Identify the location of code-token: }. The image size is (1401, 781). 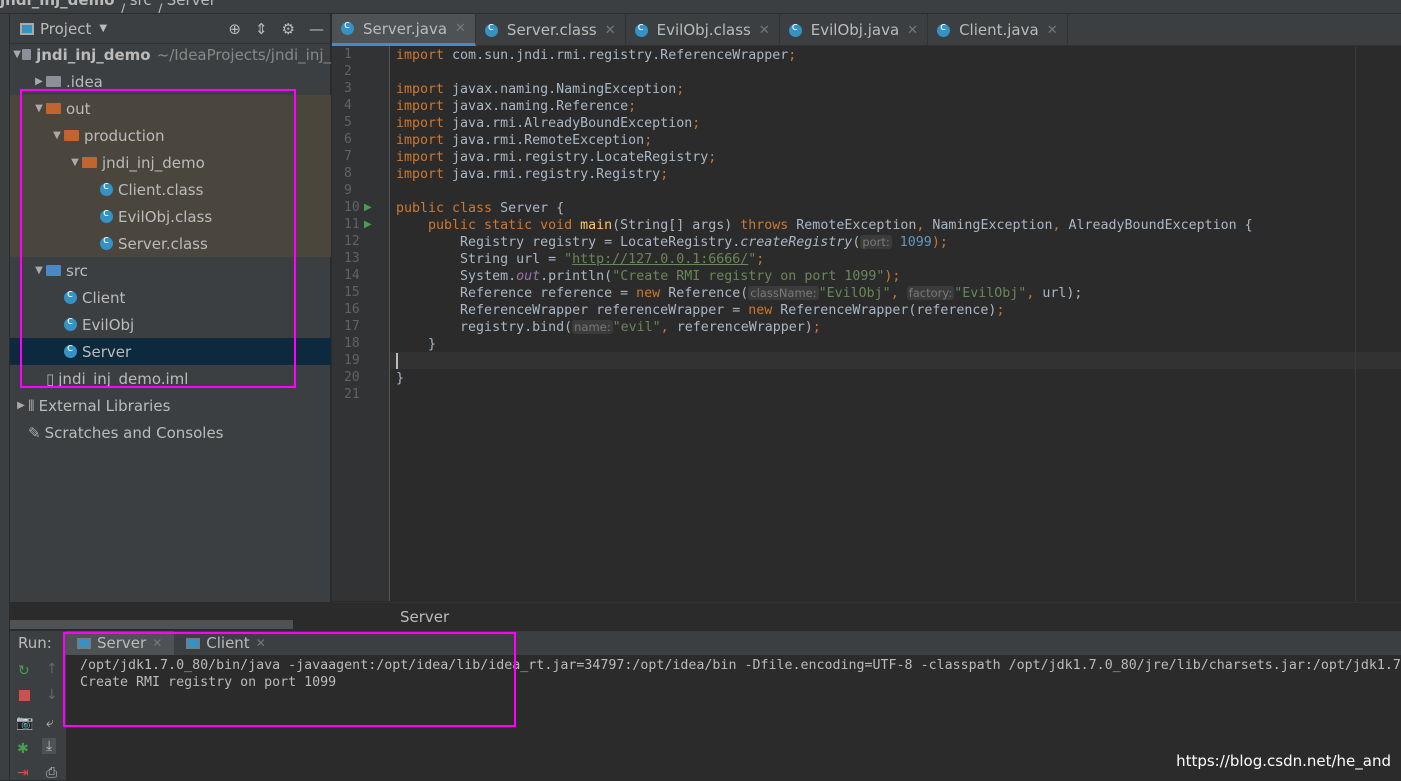
(400, 378).